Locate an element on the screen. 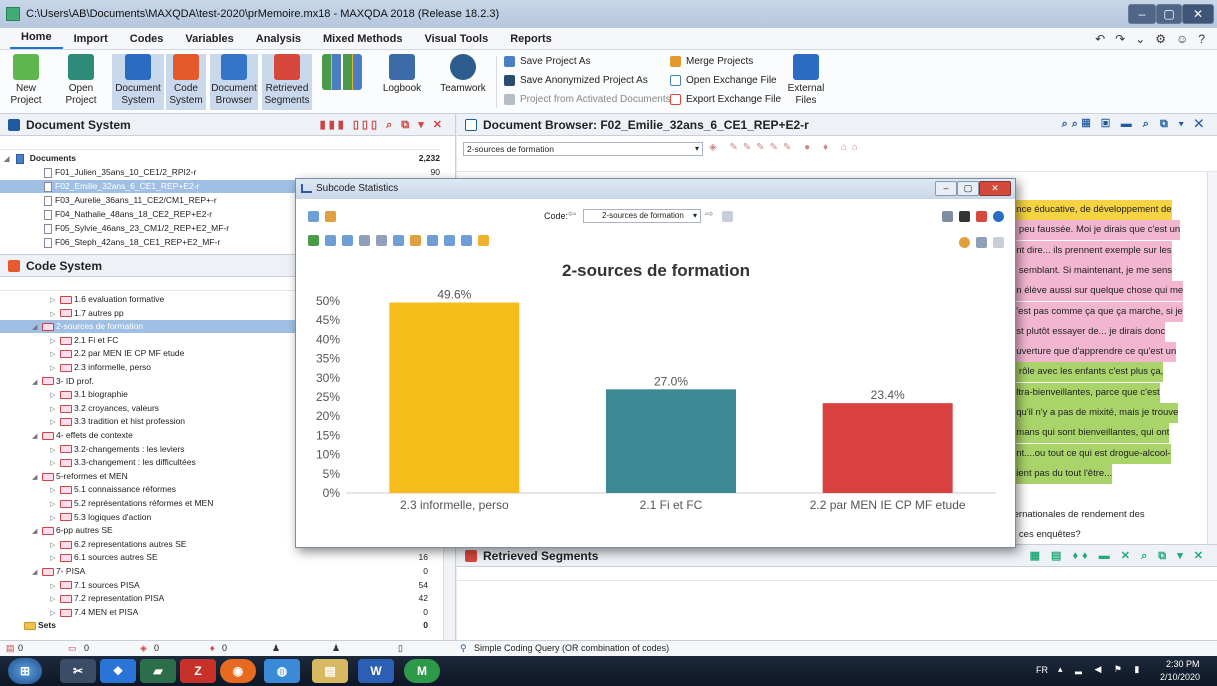  gear-icon: ⚙ is located at coordinates (1160, 39).